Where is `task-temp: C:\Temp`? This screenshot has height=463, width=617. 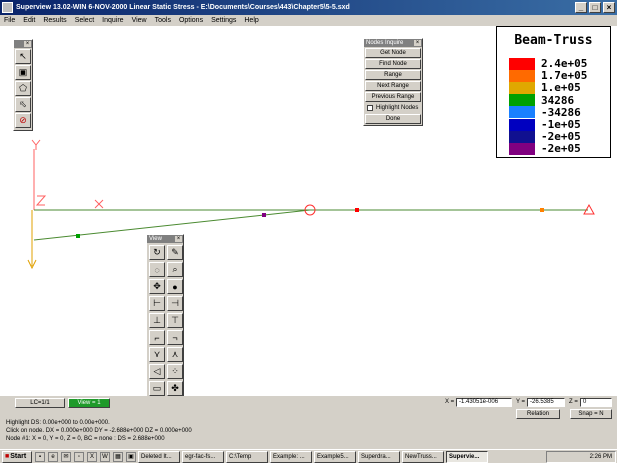 task-temp: C:\Temp is located at coordinates (247, 456).